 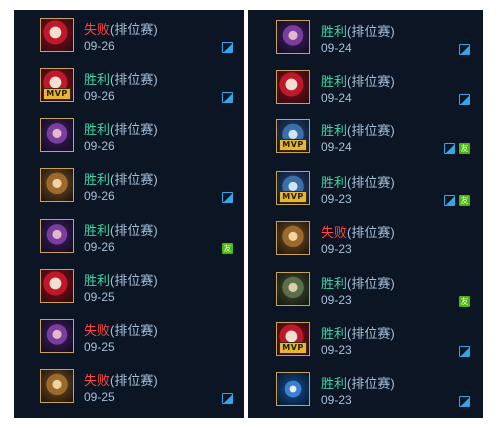 What do you see at coordinates (365, 141) in the screenshot?
I see `match-row: MVP 胜利(排位赛) 09-24 友` at bounding box center [365, 141].